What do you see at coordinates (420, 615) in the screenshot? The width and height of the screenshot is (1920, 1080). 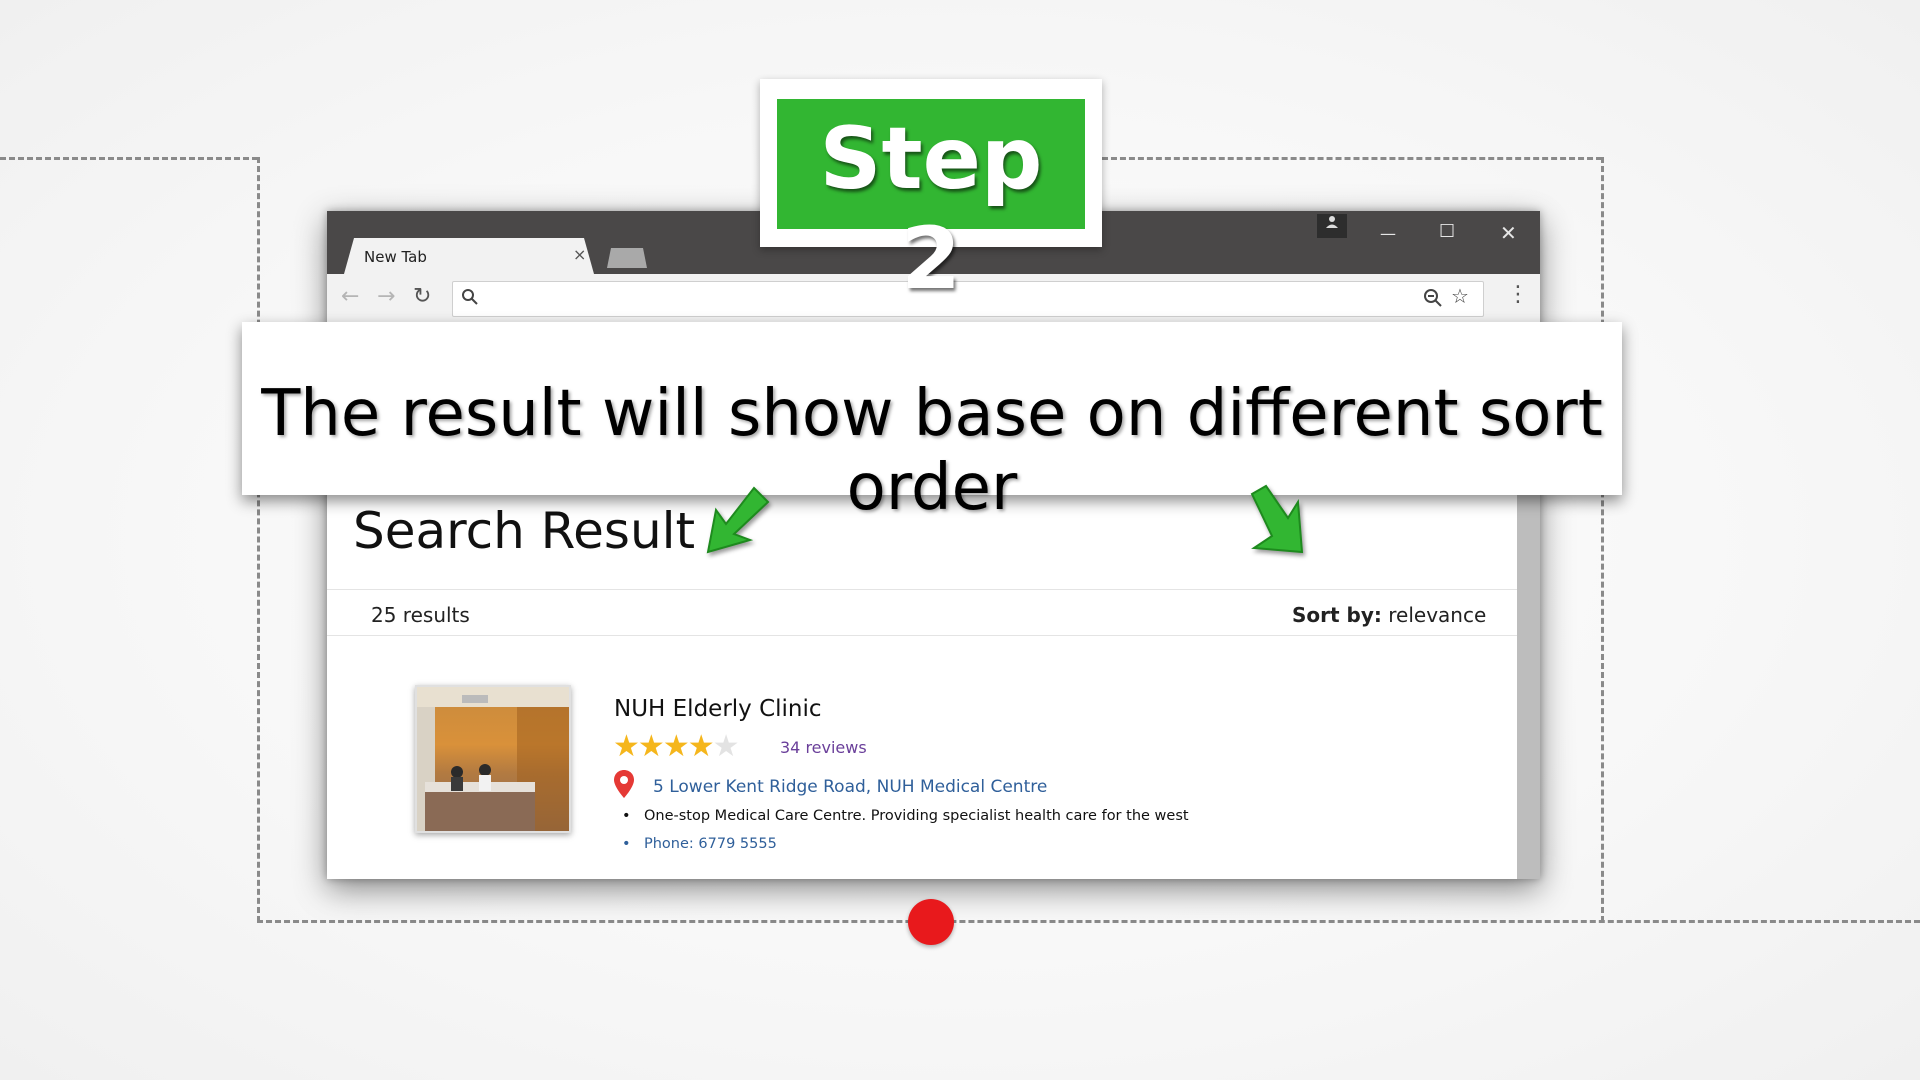 I see `result-count: 25 results` at bounding box center [420, 615].